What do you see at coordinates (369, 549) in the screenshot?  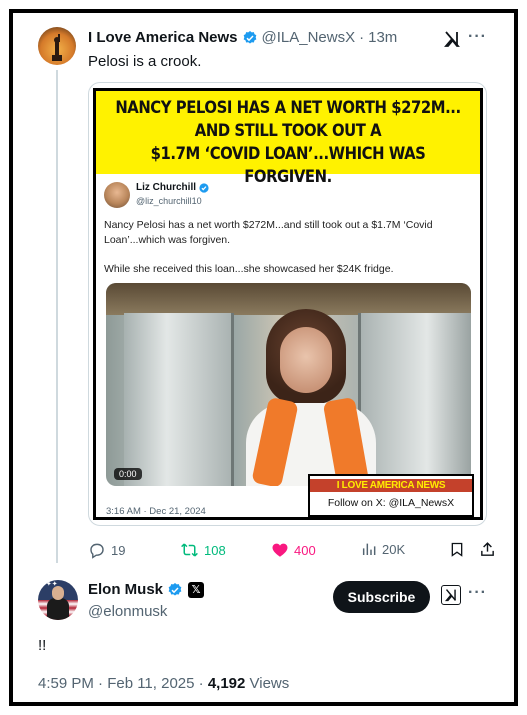 I see `views-icon` at bounding box center [369, 549].